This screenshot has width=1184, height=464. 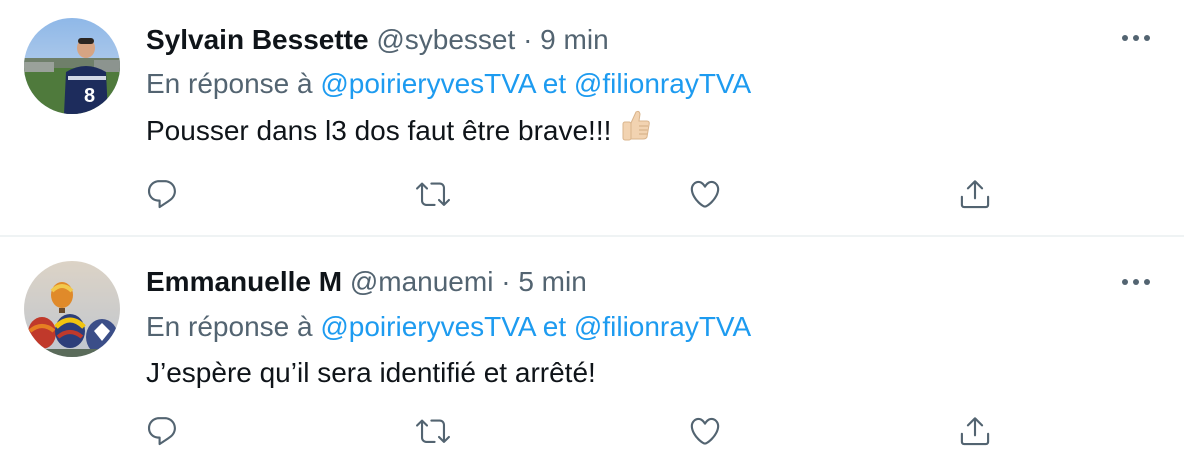 I want to click on tweet-text-content: J’espère qu’il sera identifié et arrêté!, so click(x=371, y=372).